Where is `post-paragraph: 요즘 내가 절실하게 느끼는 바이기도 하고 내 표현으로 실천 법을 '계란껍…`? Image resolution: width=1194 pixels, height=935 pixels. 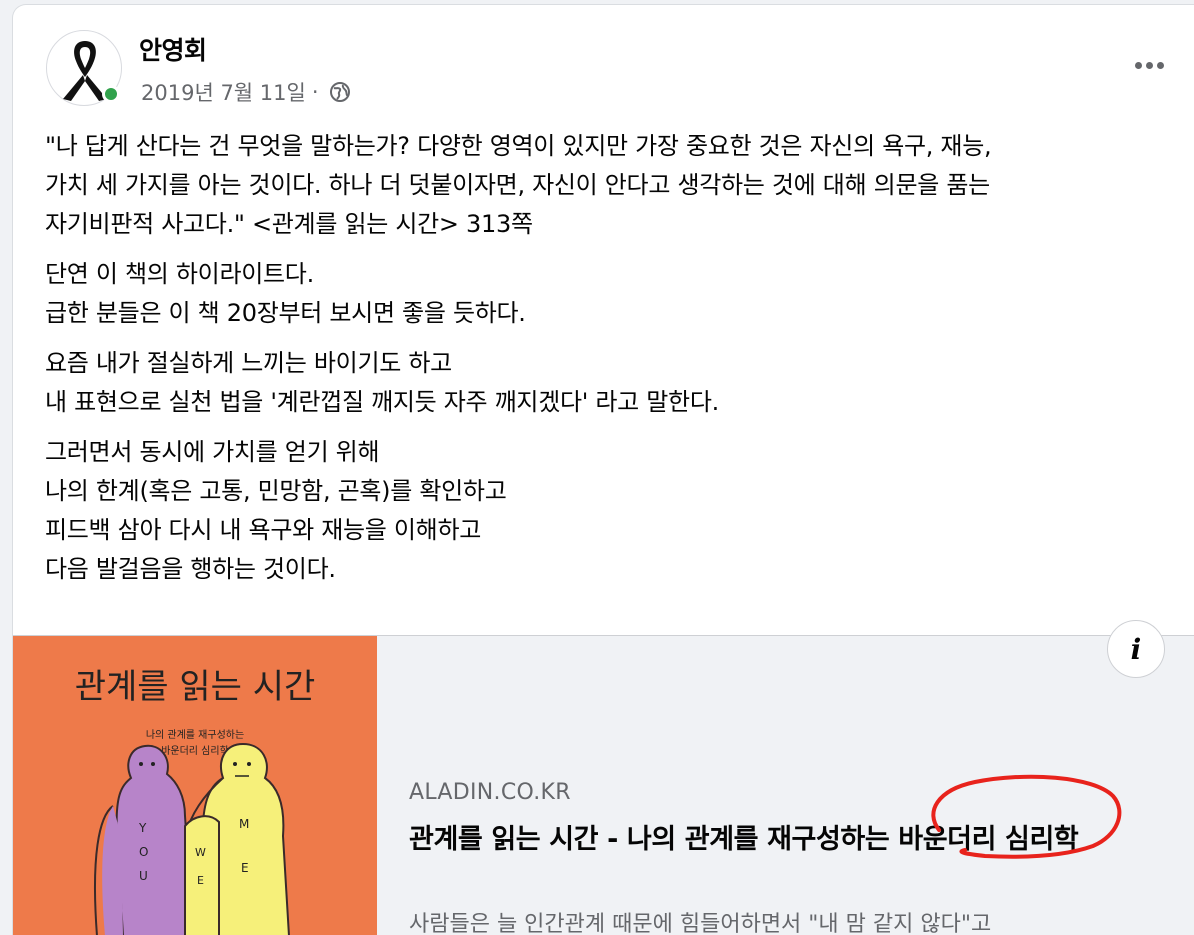 post-paragraph: 요즘 내가 절실하게 느끼는 바이기도 하고 내 표현으로 실천 법을 '계란껍… is located at coordinates (610, 383).